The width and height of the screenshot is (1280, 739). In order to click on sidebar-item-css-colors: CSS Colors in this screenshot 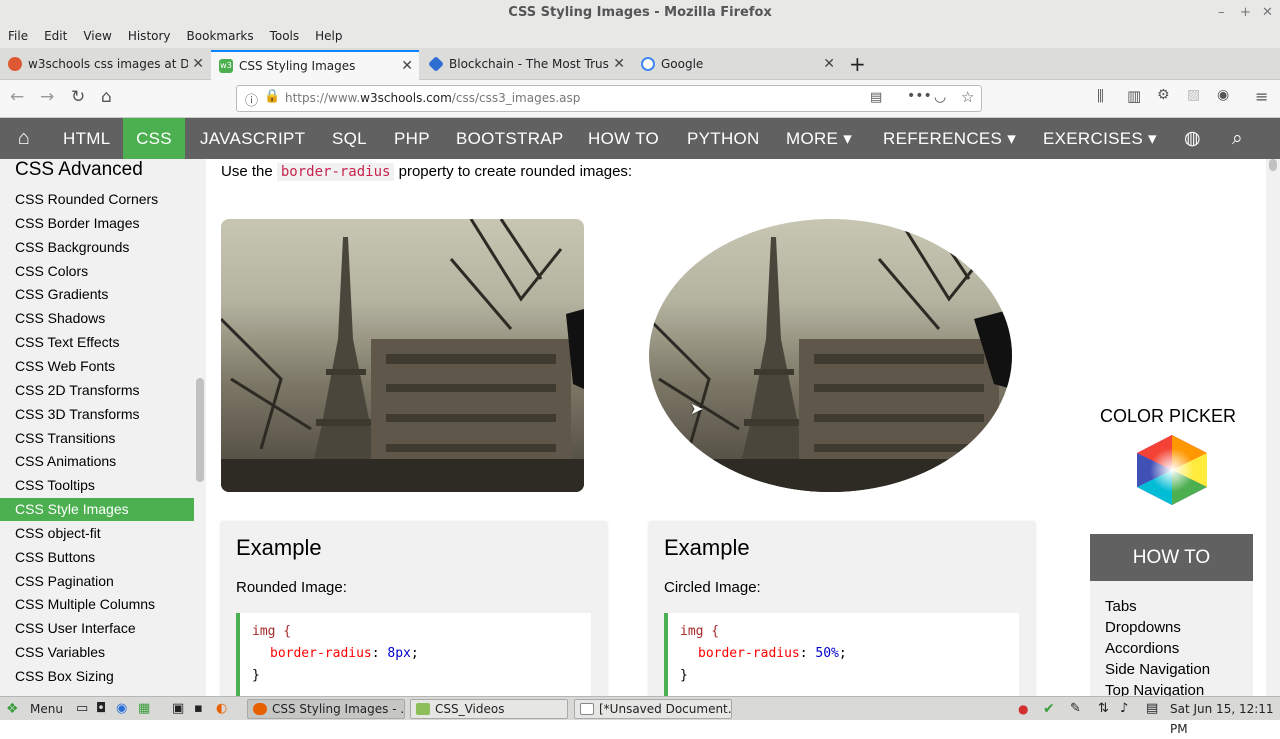, I will do `click(97, 271)`.